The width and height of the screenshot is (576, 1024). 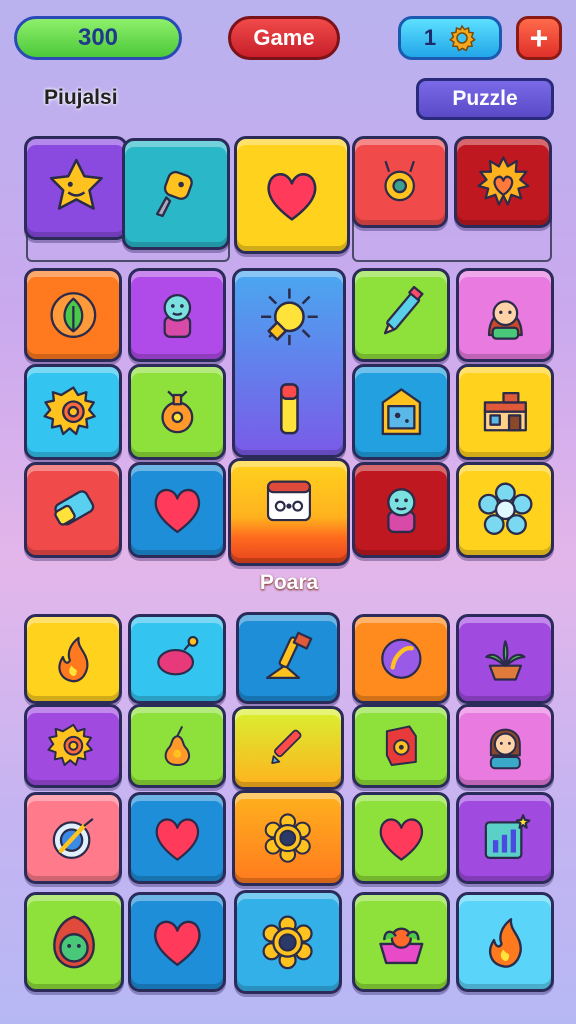 What do you see at coordinates (463, 38) in the screenshot?
I see `gear-icon` at bounding box center [463, 38].